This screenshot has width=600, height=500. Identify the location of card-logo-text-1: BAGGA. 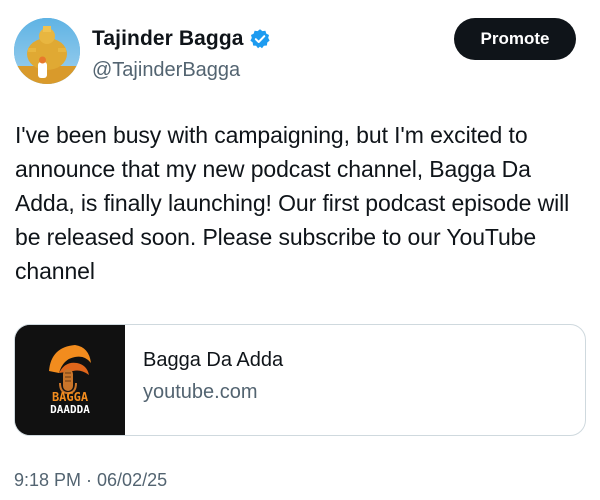
(70, 397).